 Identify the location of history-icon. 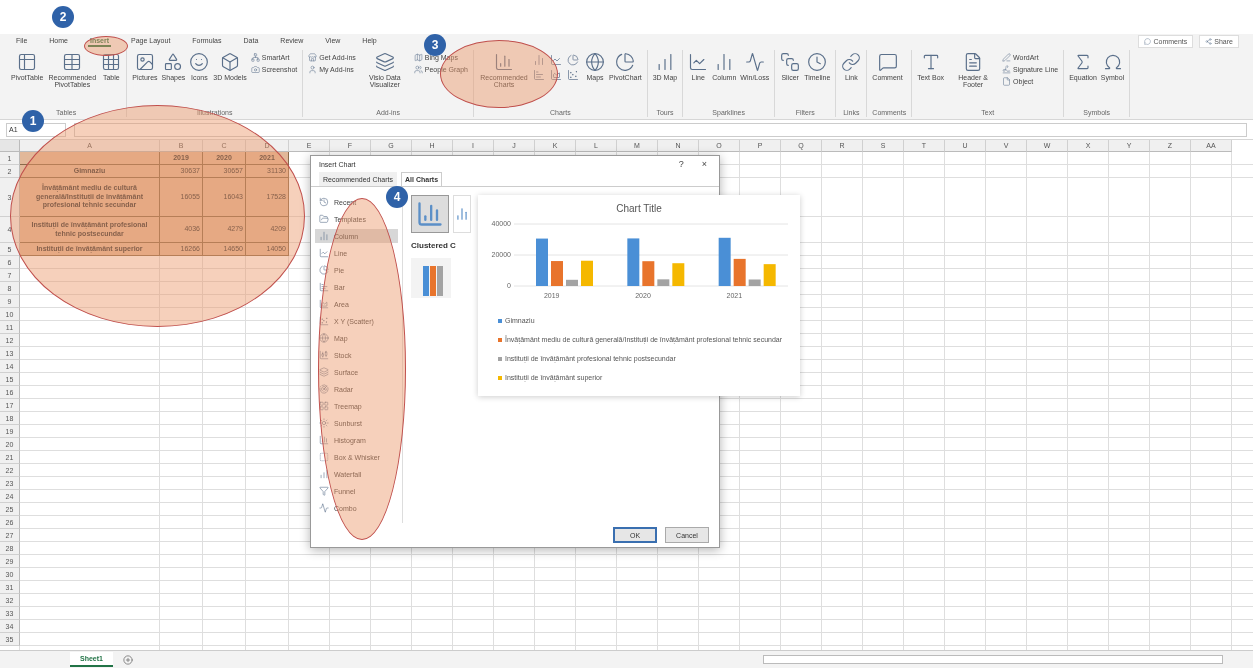
(324, 202).